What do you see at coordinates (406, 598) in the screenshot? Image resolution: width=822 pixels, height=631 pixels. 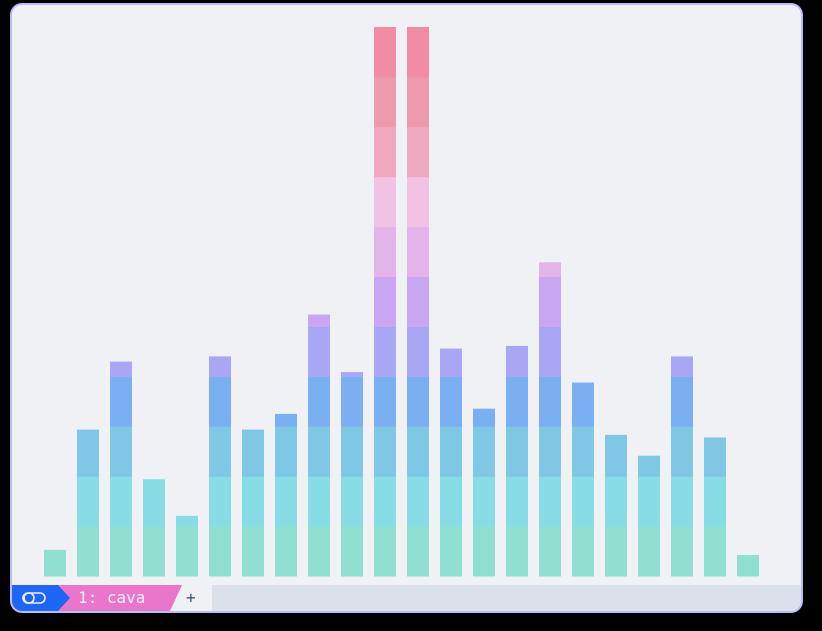 I see `tmux-status-bar: 1: cava +` at bounding box center [406, 598].